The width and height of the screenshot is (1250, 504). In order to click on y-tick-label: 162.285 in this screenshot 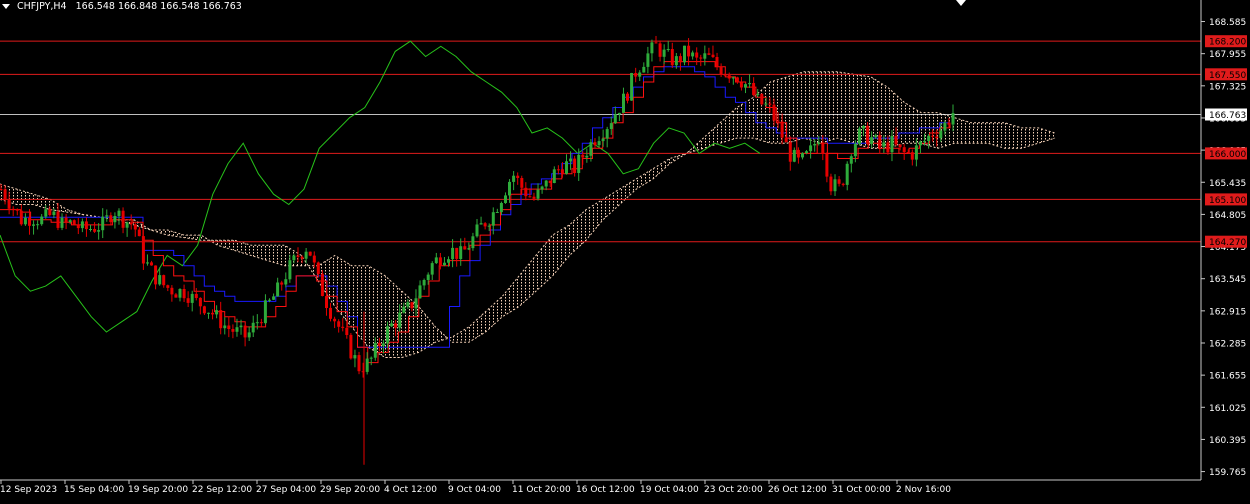, I will do `click(1227, 345)`.